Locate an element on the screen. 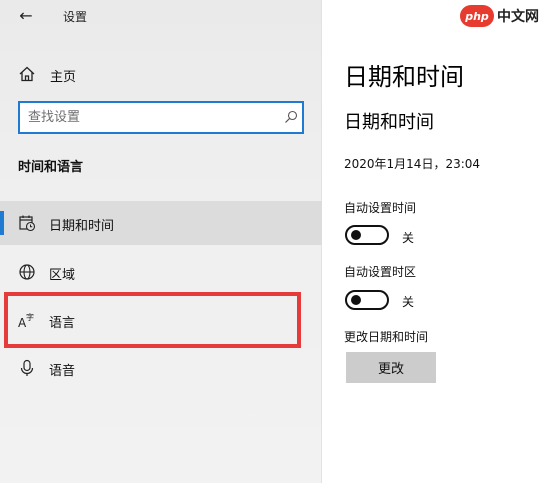  sidebar-item-label: 语言 is located at coordinates (62, 323).